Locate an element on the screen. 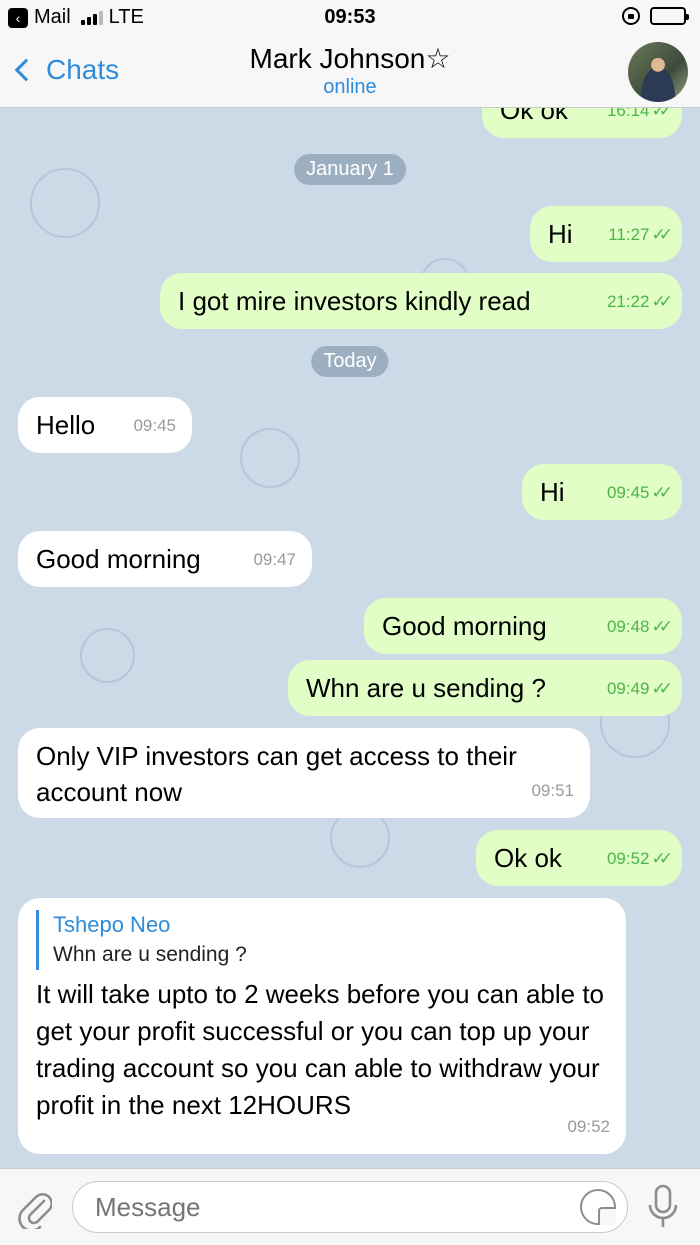  nav-bar: Chats Mark Johnson☆ online is located at coordinates (350, 72).